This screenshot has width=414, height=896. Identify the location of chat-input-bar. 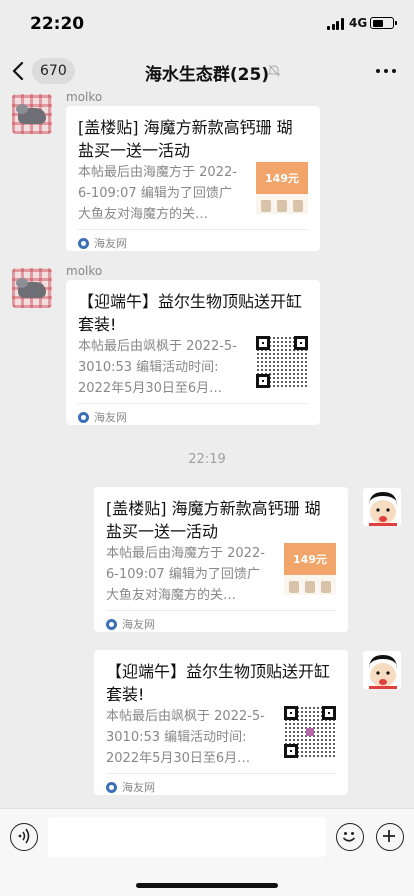
(207, 852).